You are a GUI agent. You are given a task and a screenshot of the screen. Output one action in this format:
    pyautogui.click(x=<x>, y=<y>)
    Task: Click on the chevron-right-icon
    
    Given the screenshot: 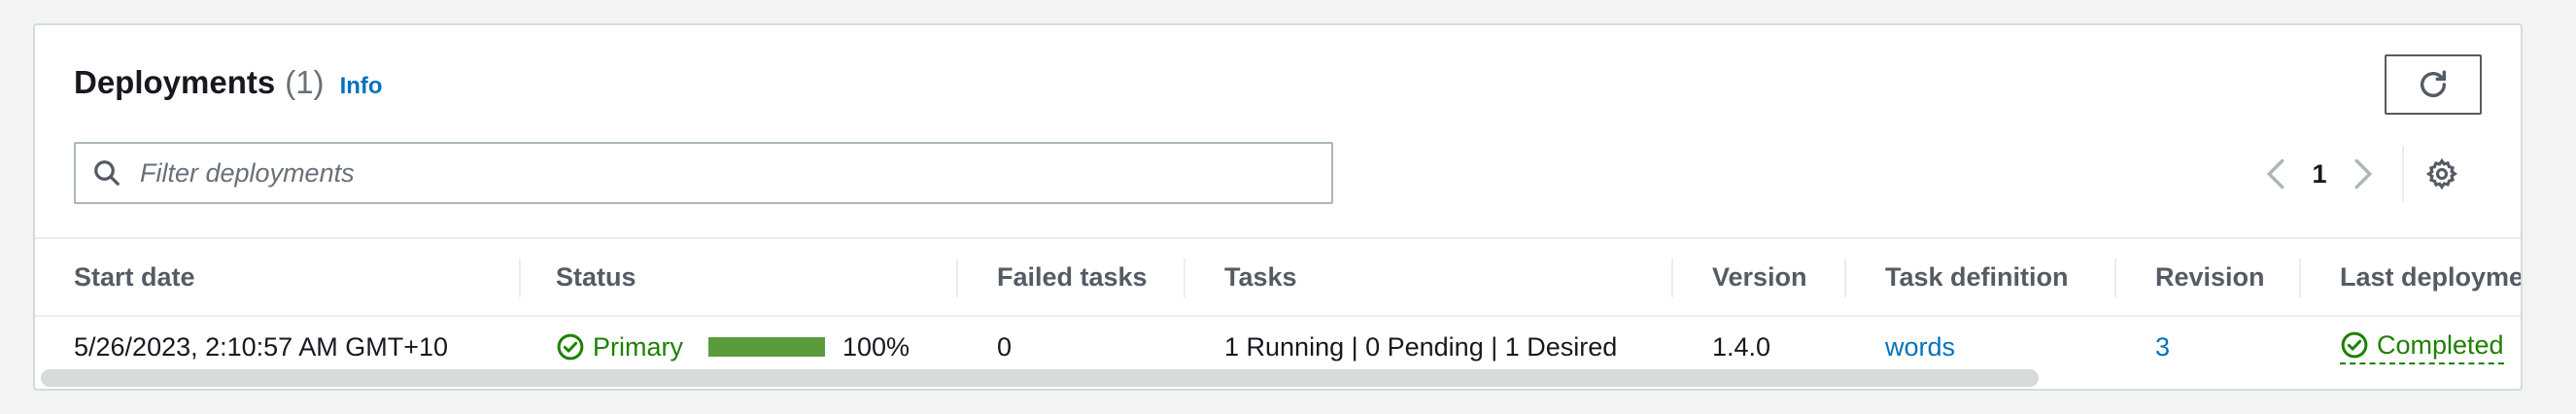 What is the action you would take?
    pyautogui.click(x=2364, y=174)
    